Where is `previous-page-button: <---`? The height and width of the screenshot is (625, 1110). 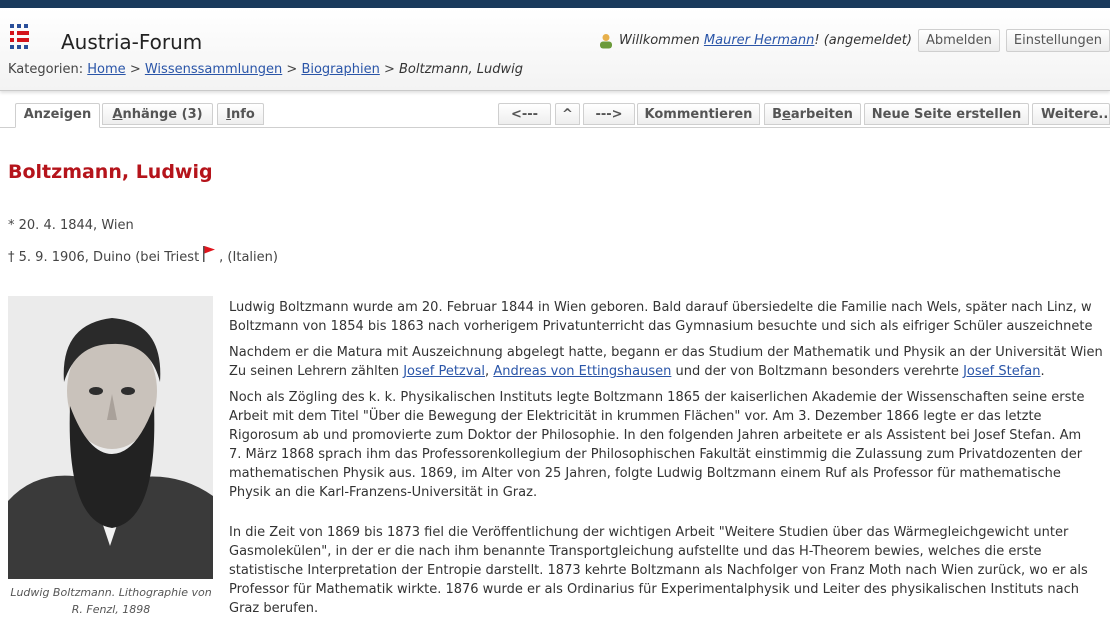 previous-page-button: <--- is located at coordinates (524, 114).